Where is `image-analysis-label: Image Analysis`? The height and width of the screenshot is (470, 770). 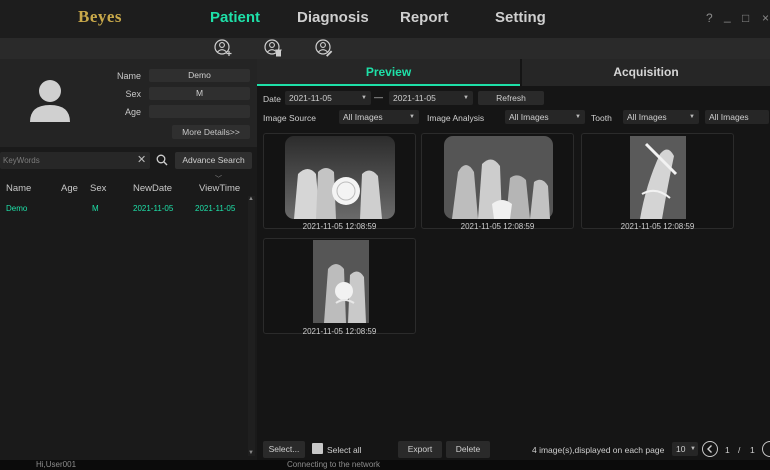 image-analysis-label: Image Analysis is located at coordinates (456, 118).